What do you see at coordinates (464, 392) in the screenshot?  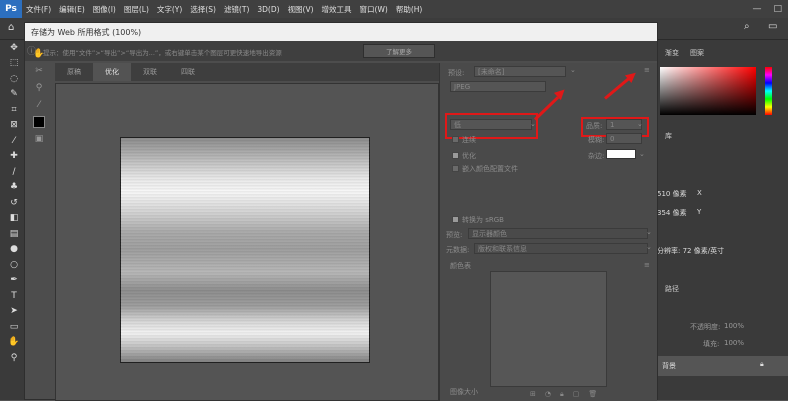 I see `image-size-label: 图像大小` at bounding box center [464, 392].